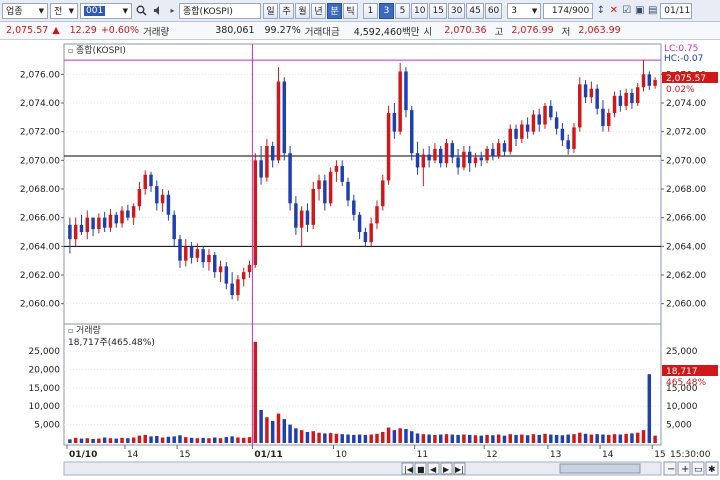 Image resolution: width=720 pixels, height=480 pixels. What do you see at coordinates (566, 32) in the screenshot?
I see `low-label: 저` at bounding box center [566, 32].